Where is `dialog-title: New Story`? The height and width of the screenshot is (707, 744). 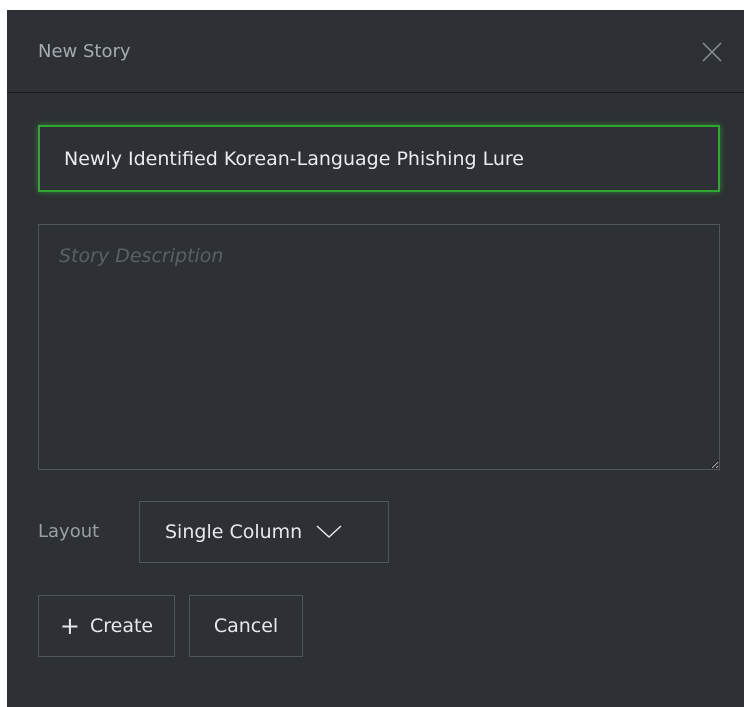 dialog-title: New Story is located at coordinates (84, 51).